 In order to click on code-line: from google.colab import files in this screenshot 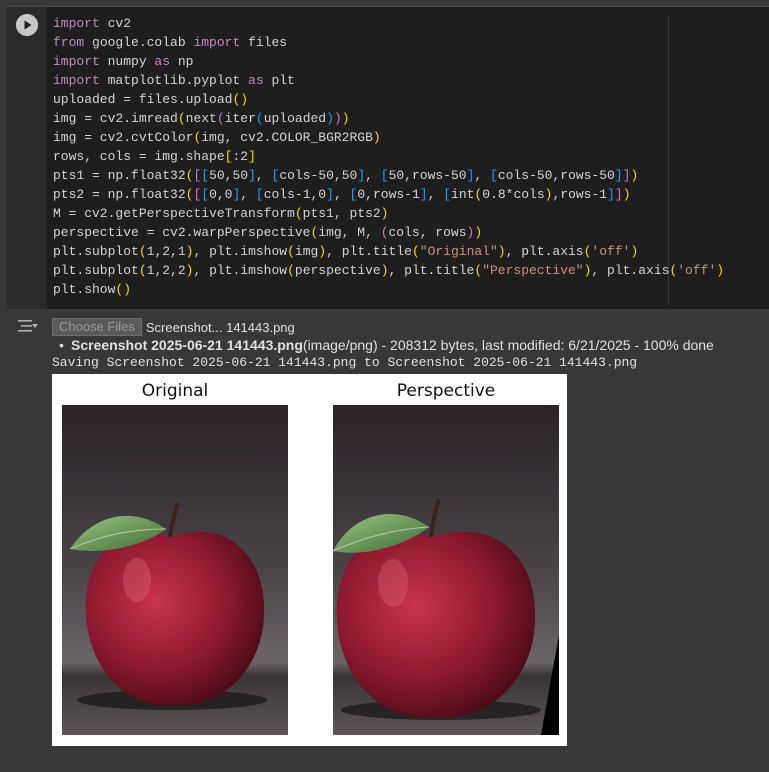, I will do `click(170, 42)`.